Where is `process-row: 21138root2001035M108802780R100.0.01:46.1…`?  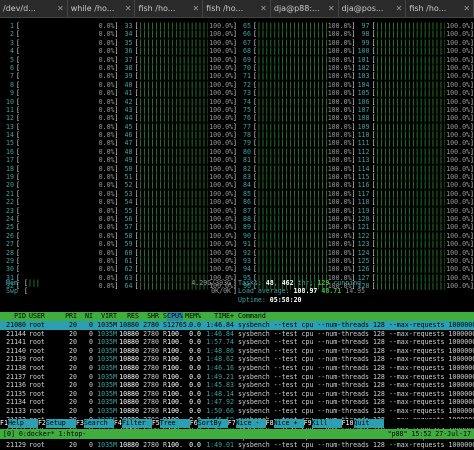 process-row: 21138root2001035M108802780R100.0.01:46.1… is located at coordinates (237, 368).